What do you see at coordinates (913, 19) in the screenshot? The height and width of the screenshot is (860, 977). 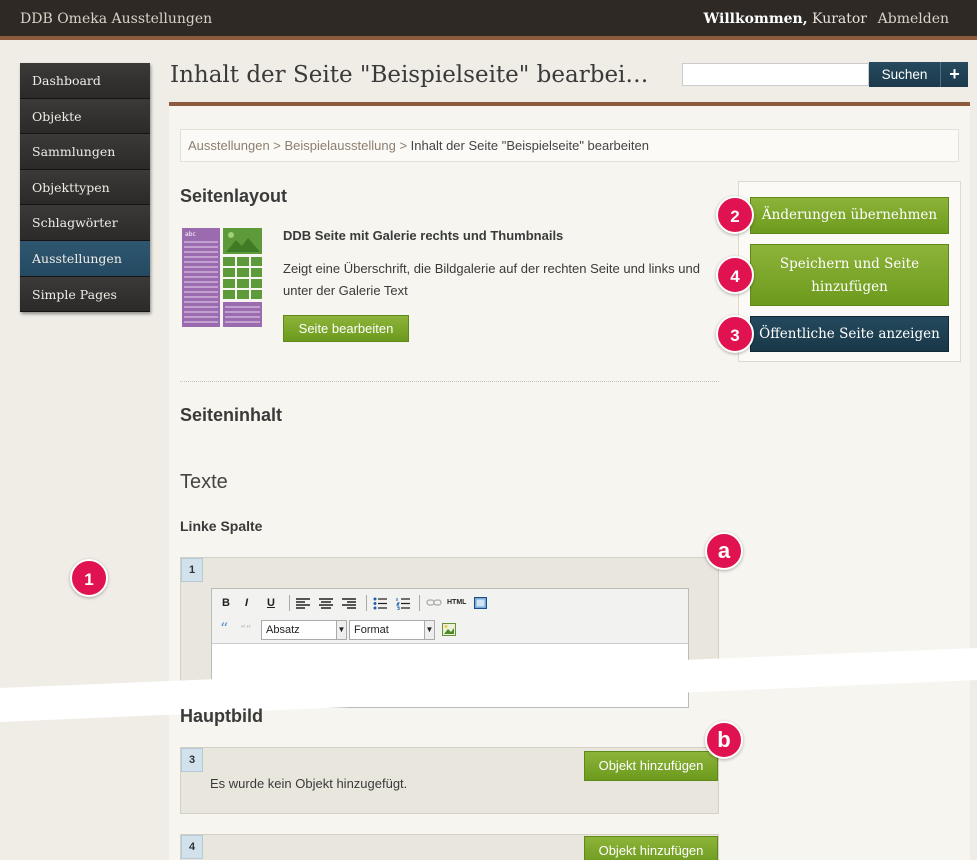 I see `logout-link: Abmelden` at bounding box center [913, 19].